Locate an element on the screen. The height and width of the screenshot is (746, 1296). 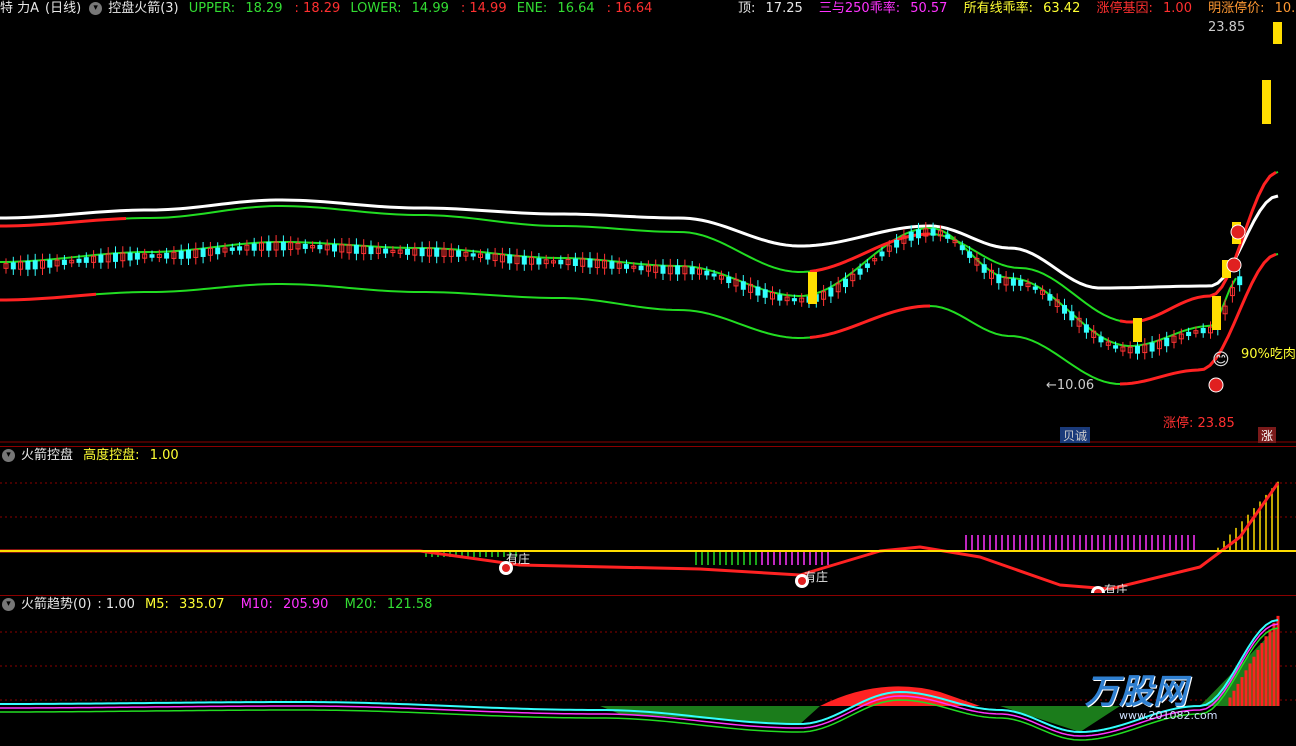
ind1-header: ▾ 火箭控盘 高度控盘: 1.00 is located at coordinates (95, 456).